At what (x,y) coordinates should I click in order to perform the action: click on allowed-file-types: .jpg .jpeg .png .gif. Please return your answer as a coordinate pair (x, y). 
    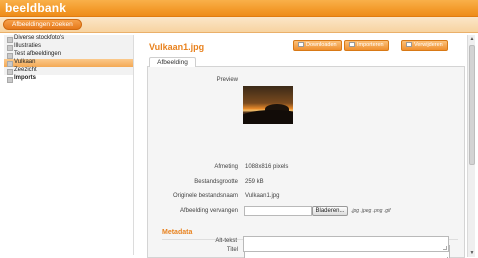
    Looking at the image, I should click on (371, 211).